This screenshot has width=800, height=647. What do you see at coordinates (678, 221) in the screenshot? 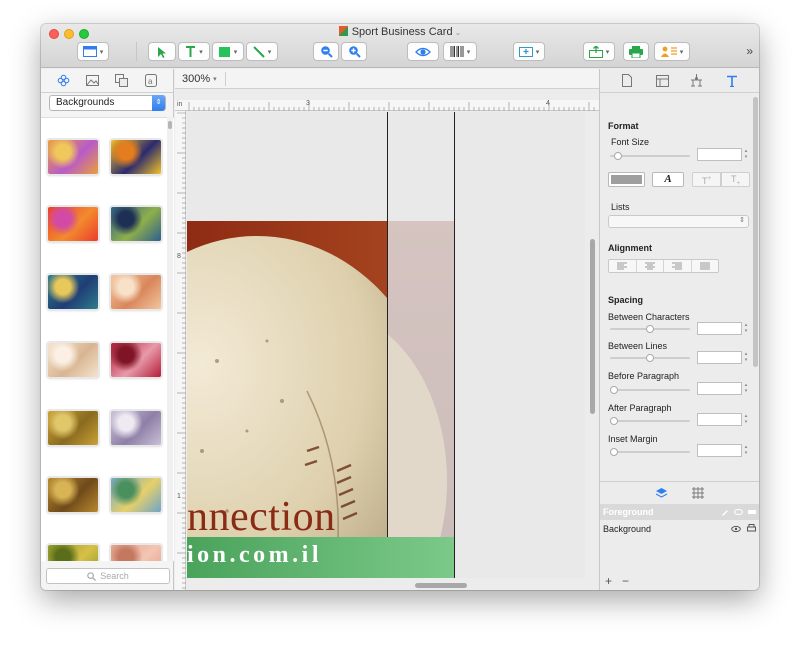
I see `lists-popup: ⇕` at bounding box center [678, 221].